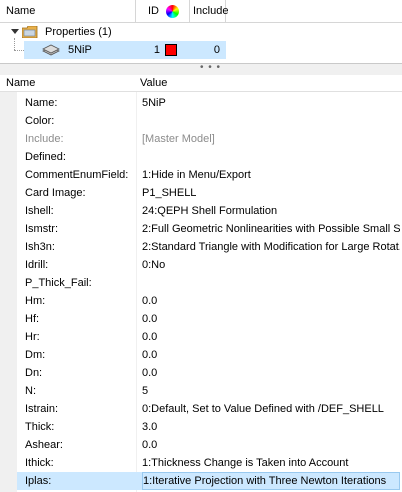  Describe the element at coordinates (35, 301) in the screenshot. I see `property-label: Hm:` at that location.